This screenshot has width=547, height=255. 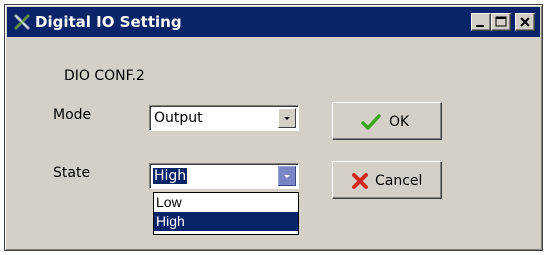 I want to click on close-icon, so click(x=525, y=22).